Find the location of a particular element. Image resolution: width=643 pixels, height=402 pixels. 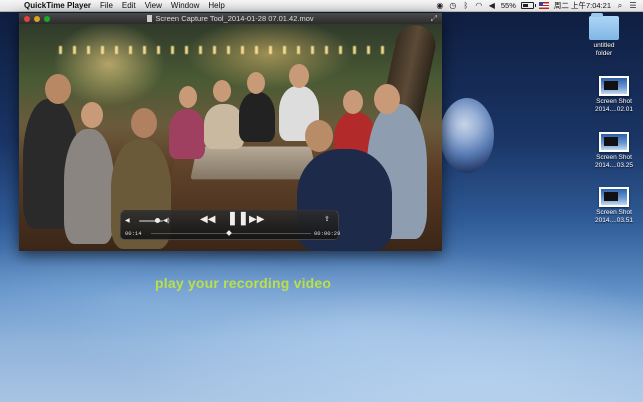

folder-icon is located at coordinates (604, 26).